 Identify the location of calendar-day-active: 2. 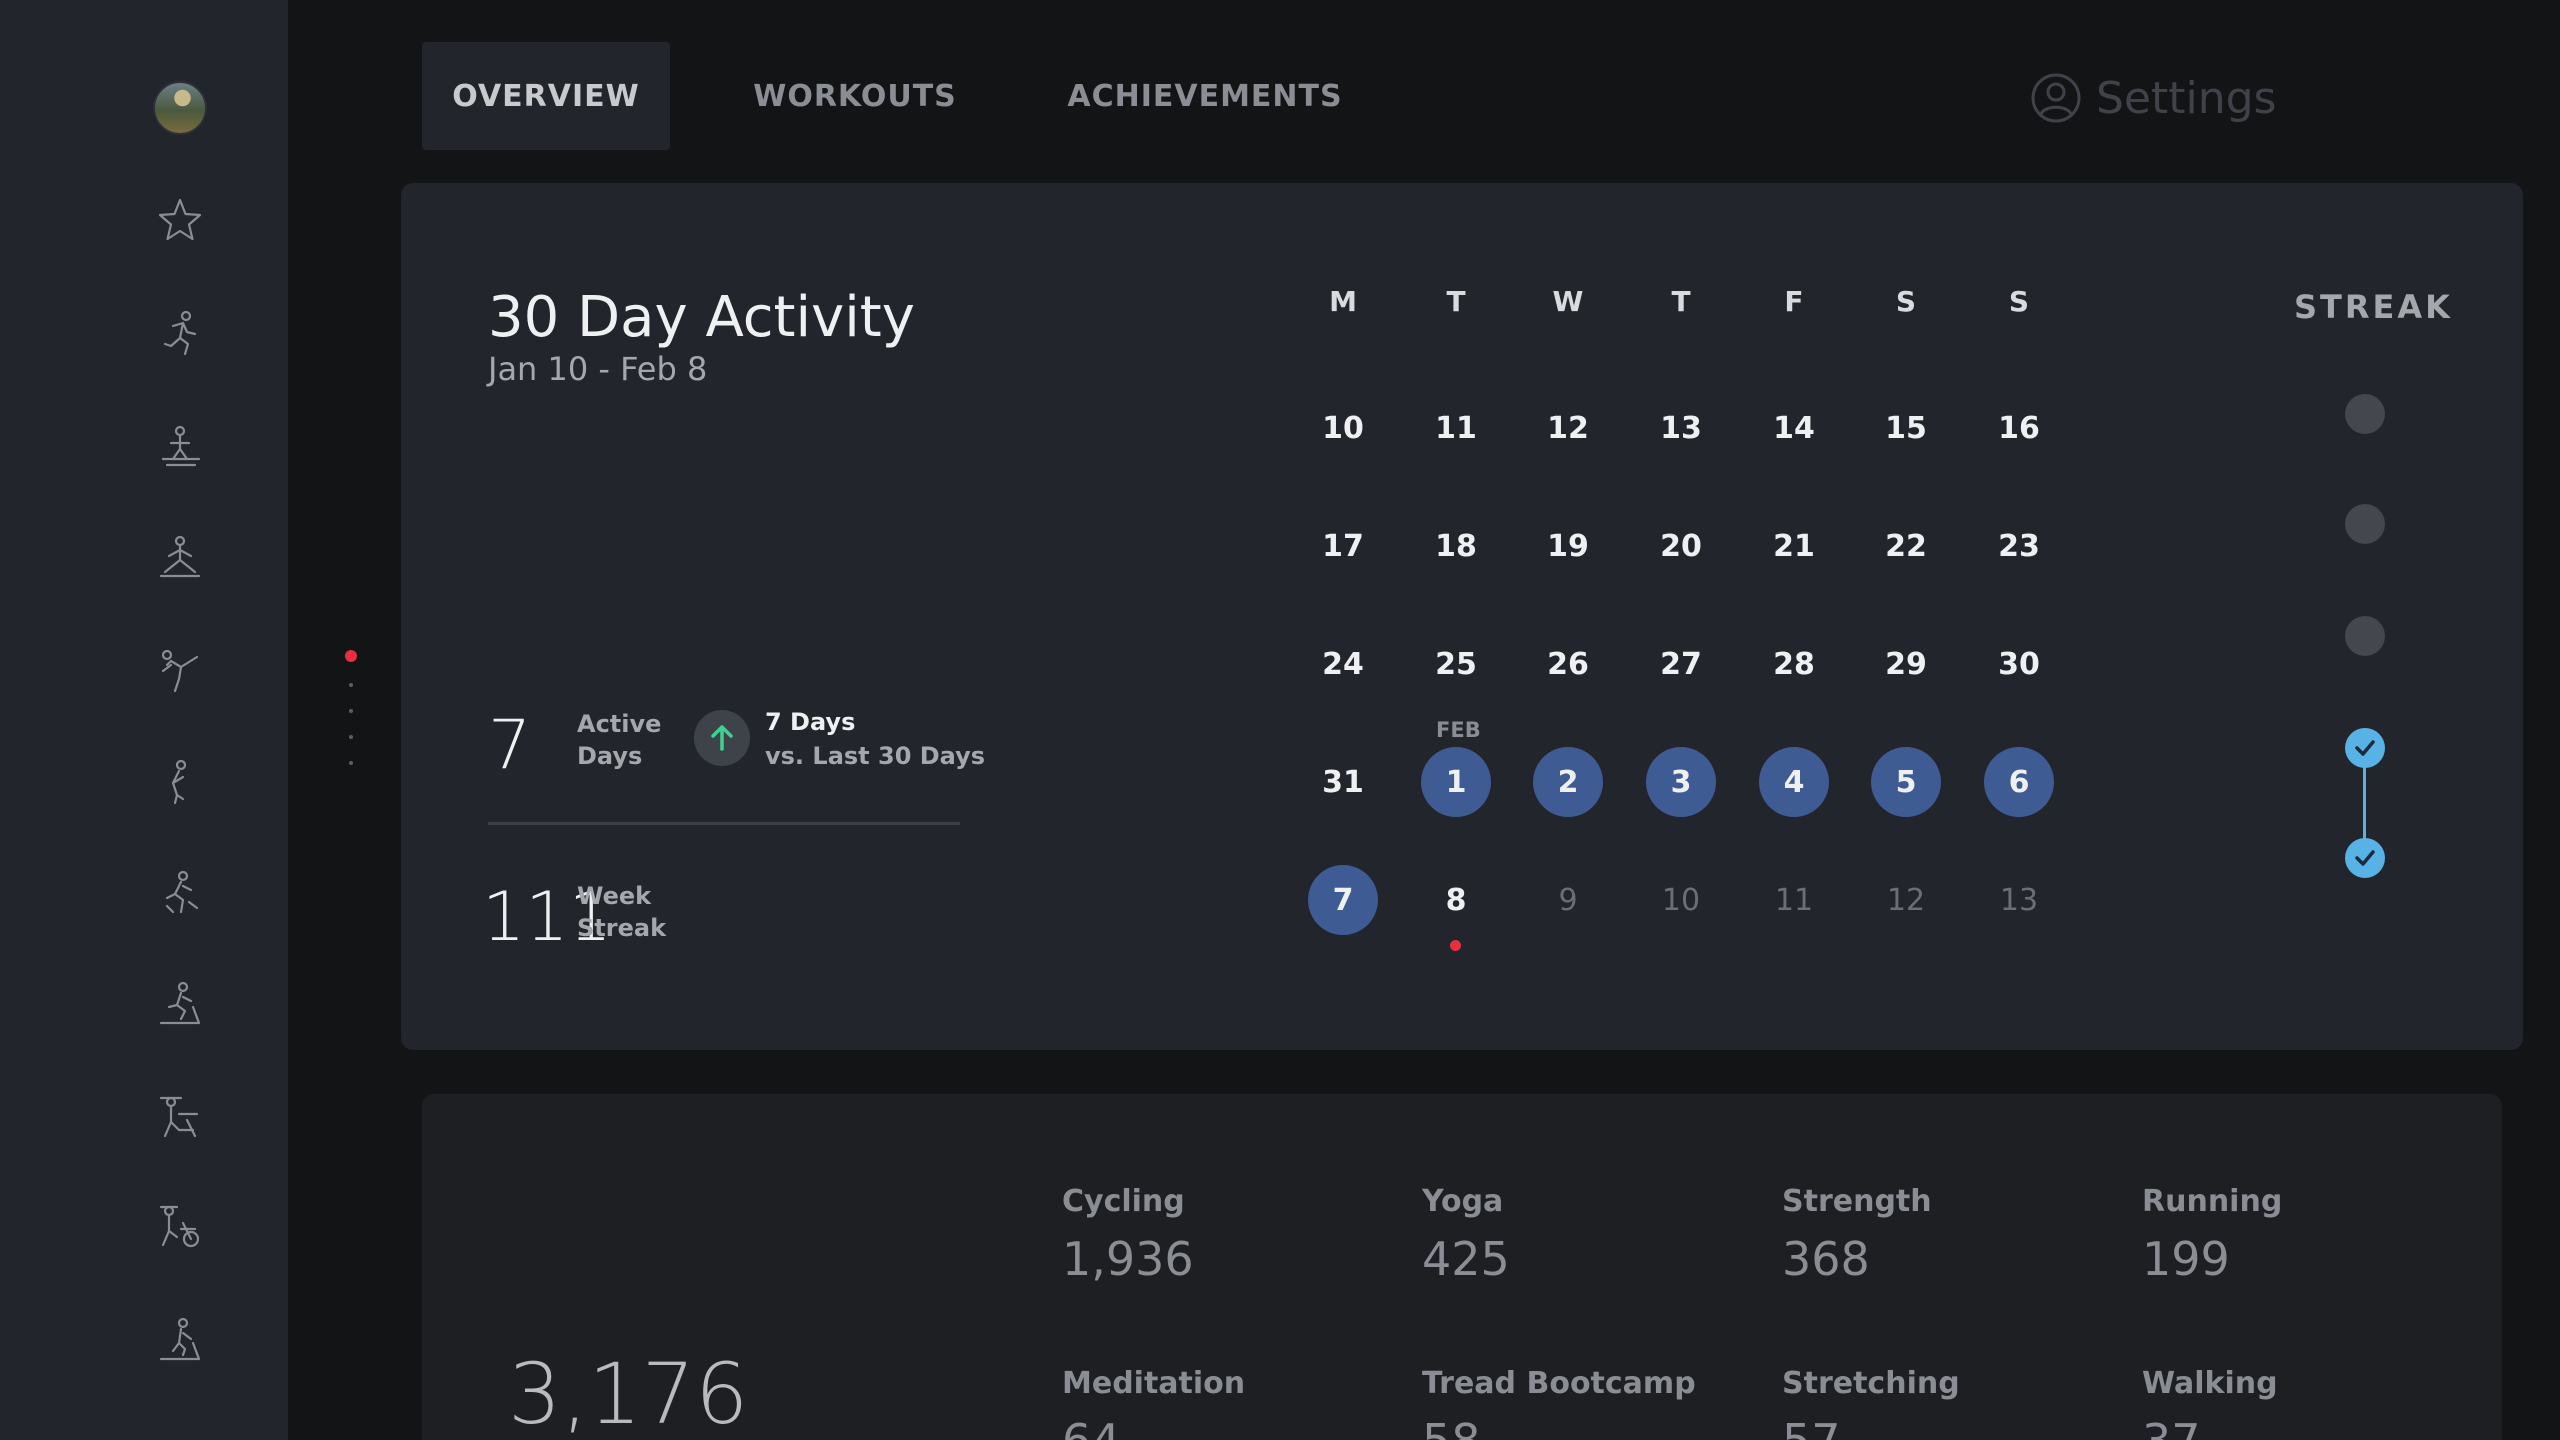
(1568, 782).